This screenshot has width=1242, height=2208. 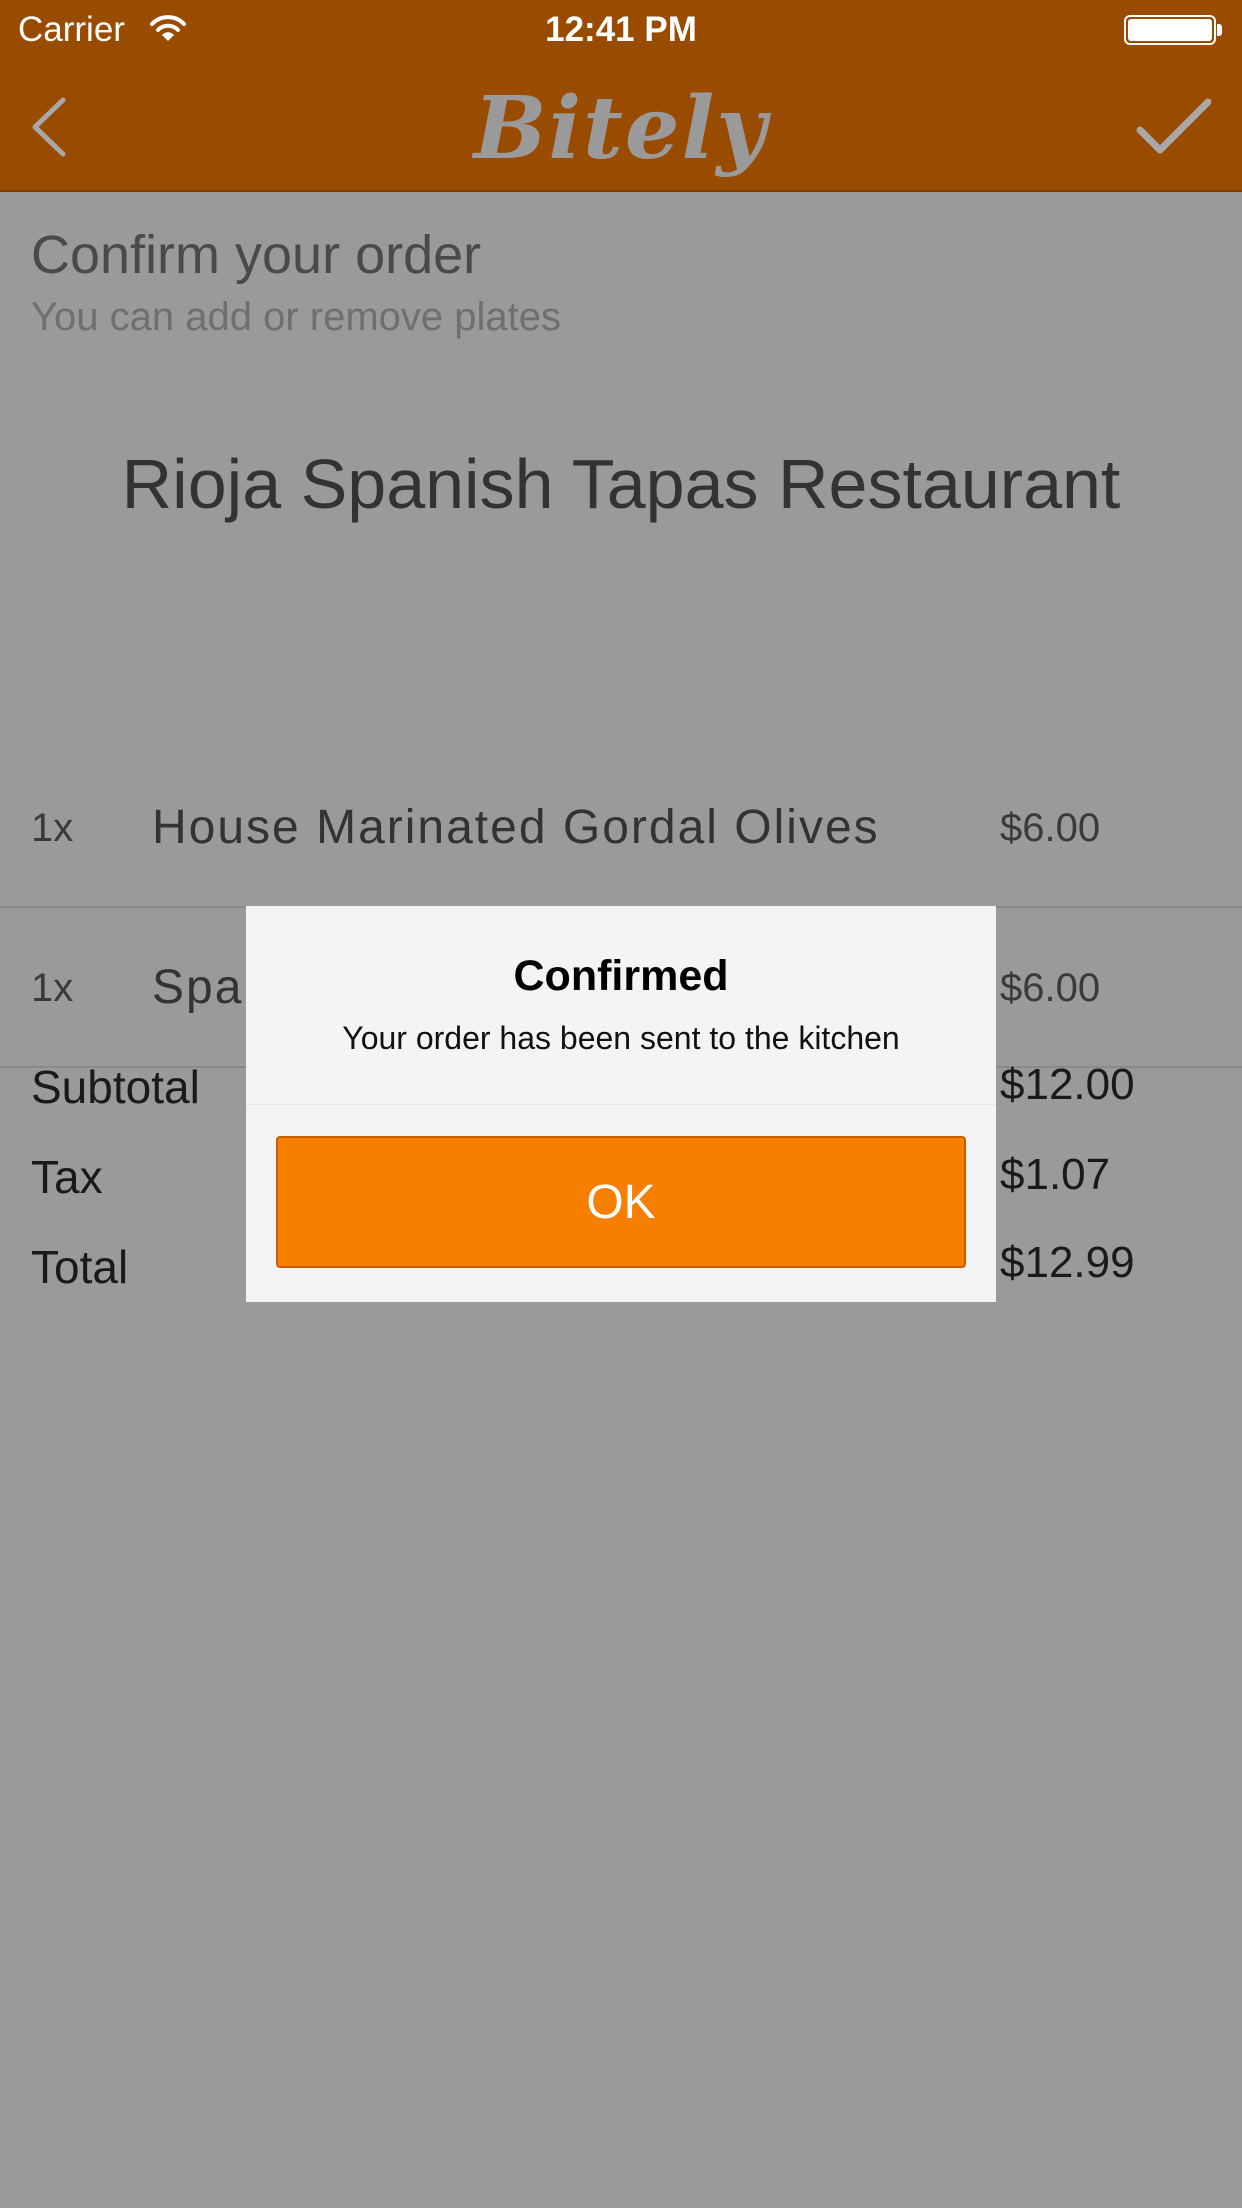 What do you see at coordinates (1067, 1084) in the screenshot?
I see `subtotal-value: $12.00` at bounding box center [1067, 1084].